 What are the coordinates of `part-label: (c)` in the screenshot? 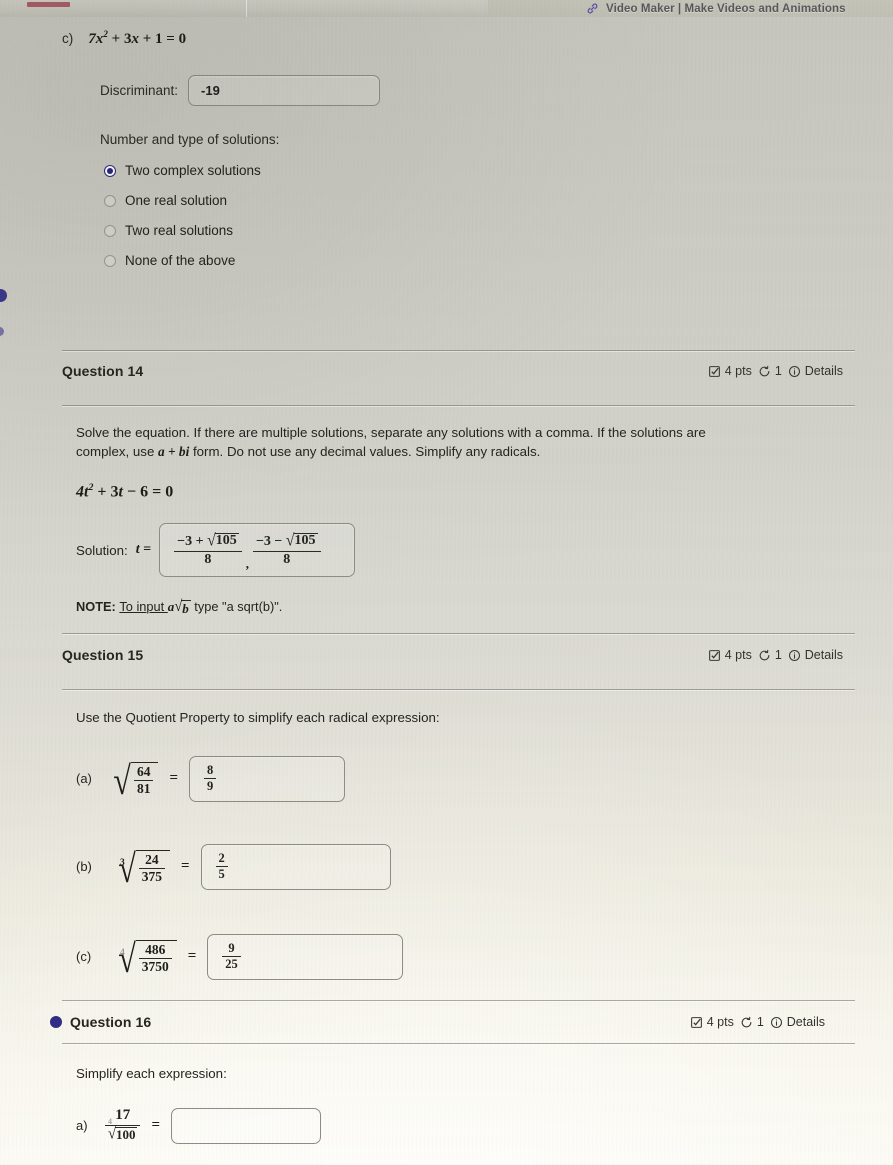 It's located at (84, 957).